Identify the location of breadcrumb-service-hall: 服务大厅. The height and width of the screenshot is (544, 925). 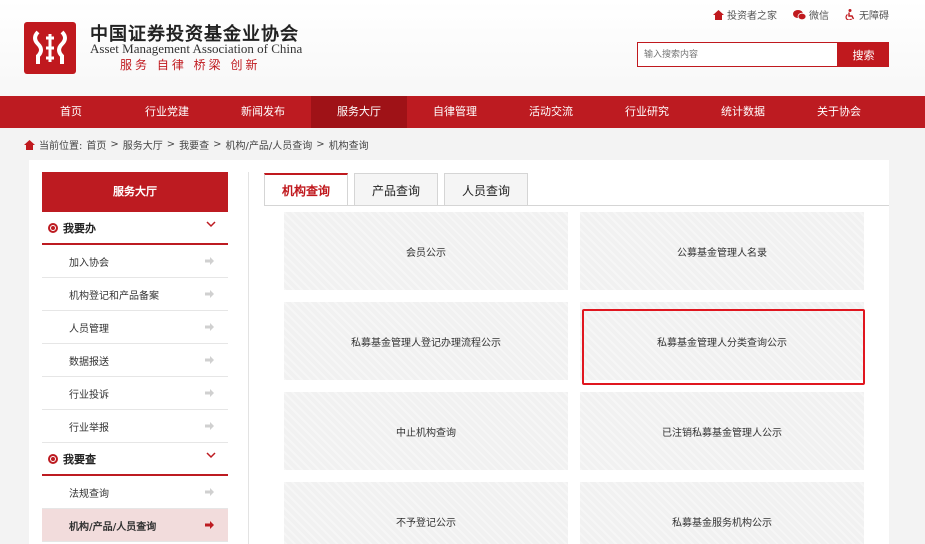
(143, 144).